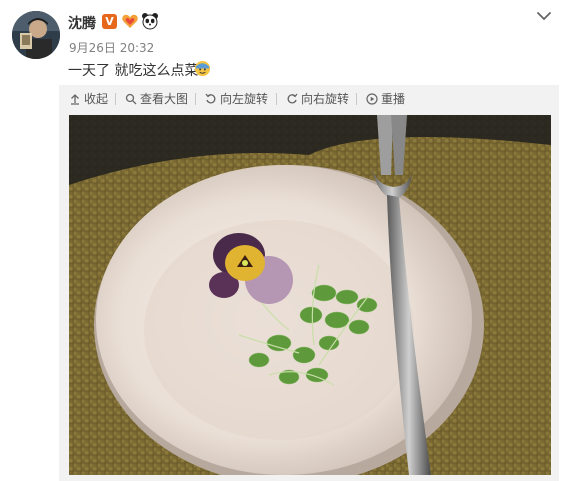 The height and width of the screenshot is (481, 573). What do you see at coordinates (325, 99) in the screenshot?
I see `rotate-right-label: 向右旋转` at bounding box center [325, 99].